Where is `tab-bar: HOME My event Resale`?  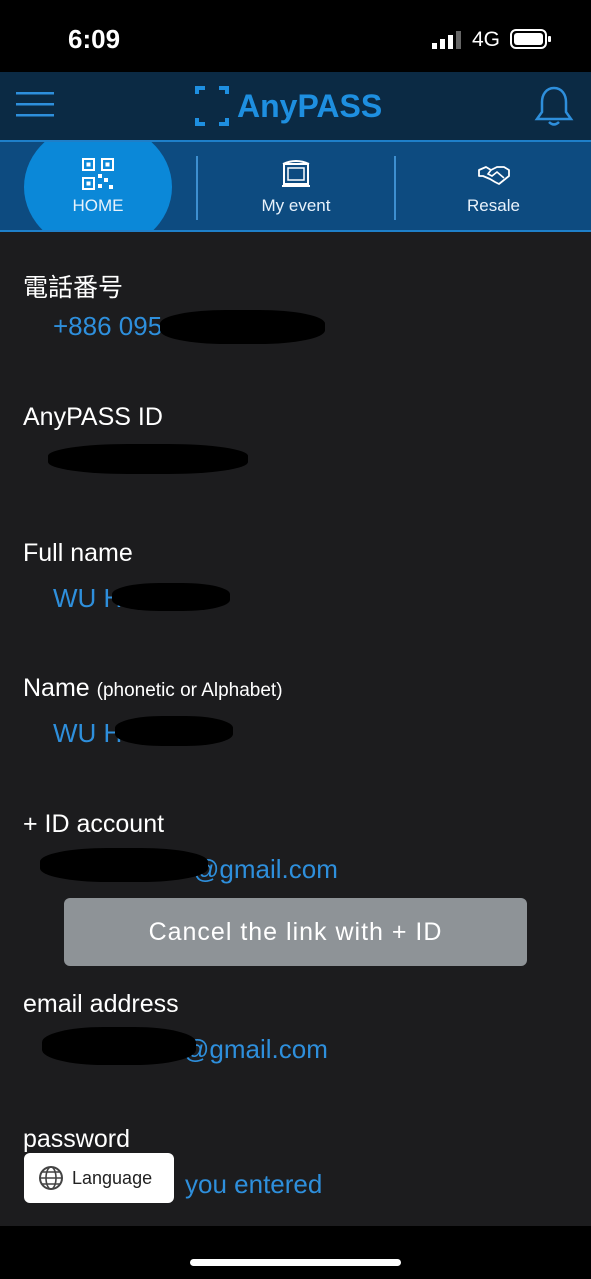 tab-bar: HOME My event Resale is located at coordinates (295, 186).